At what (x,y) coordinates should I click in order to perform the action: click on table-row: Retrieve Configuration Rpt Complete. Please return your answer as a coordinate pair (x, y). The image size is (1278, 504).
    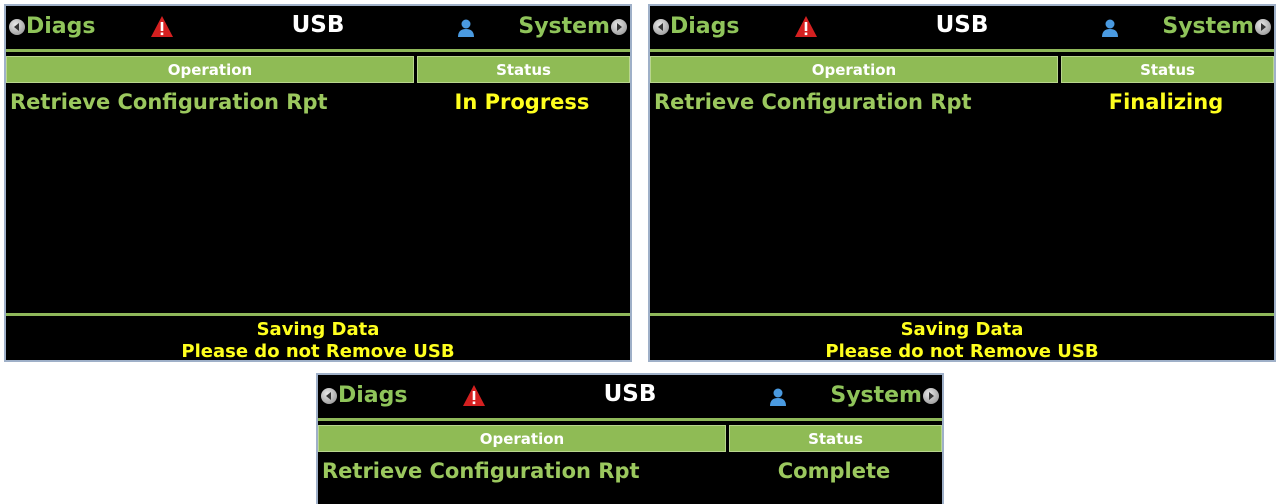
    Looking at the image, I should click on (630, 473).